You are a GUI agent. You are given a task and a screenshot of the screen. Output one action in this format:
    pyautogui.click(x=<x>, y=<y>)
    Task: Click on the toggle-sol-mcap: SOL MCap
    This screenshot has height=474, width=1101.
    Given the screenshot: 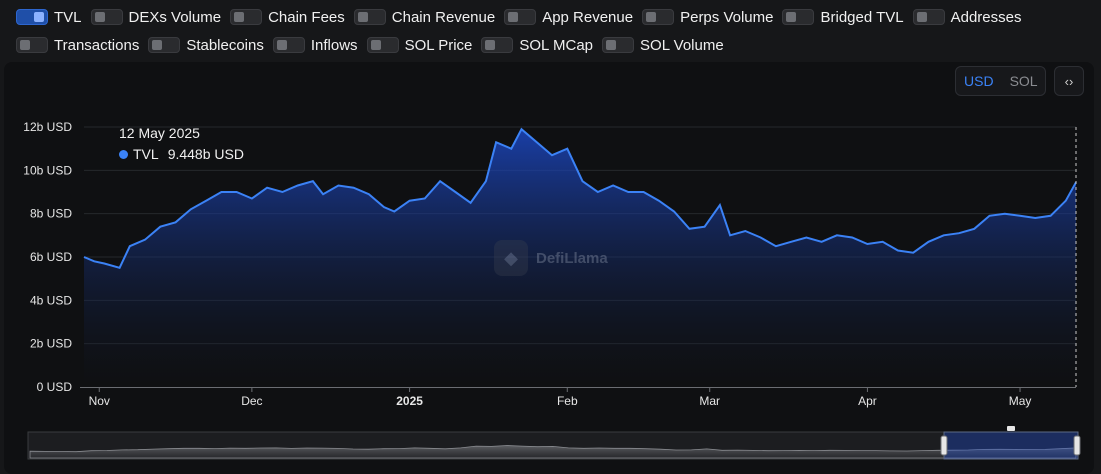 What is the action you would take?
    pyautogui.click(x=537, y=45)
    